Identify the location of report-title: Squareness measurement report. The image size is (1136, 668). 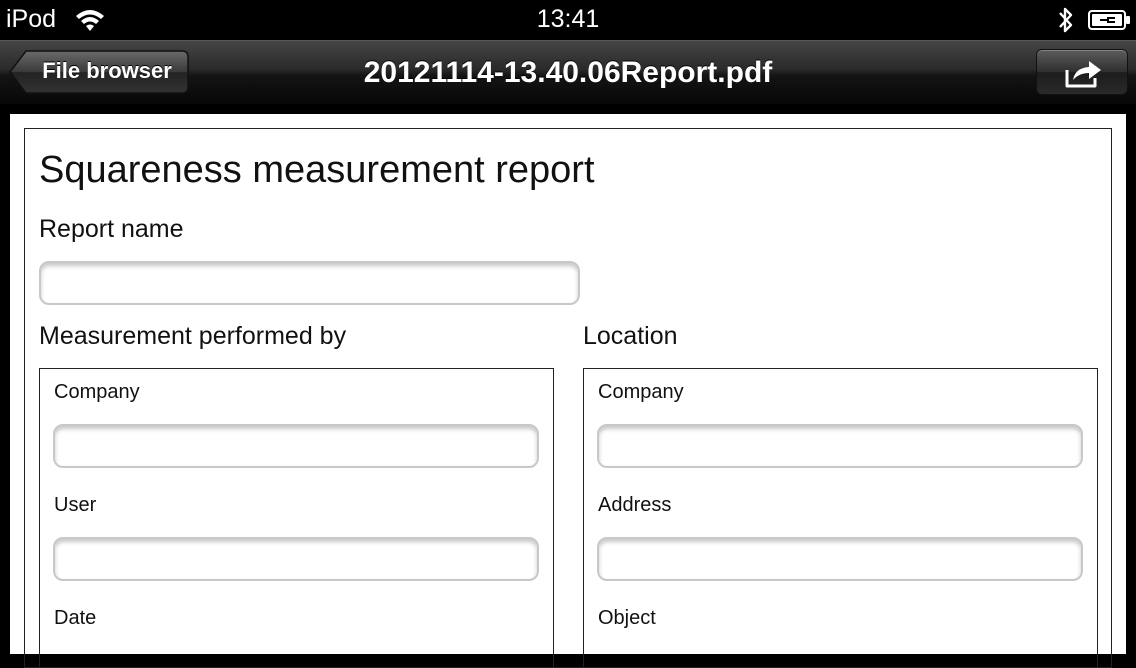
(317, 170).